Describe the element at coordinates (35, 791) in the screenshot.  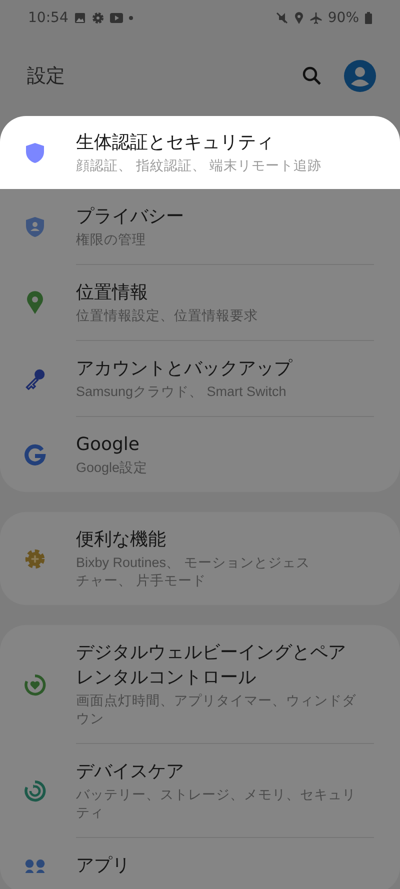
I see `refresh-ring-icon` at that location.